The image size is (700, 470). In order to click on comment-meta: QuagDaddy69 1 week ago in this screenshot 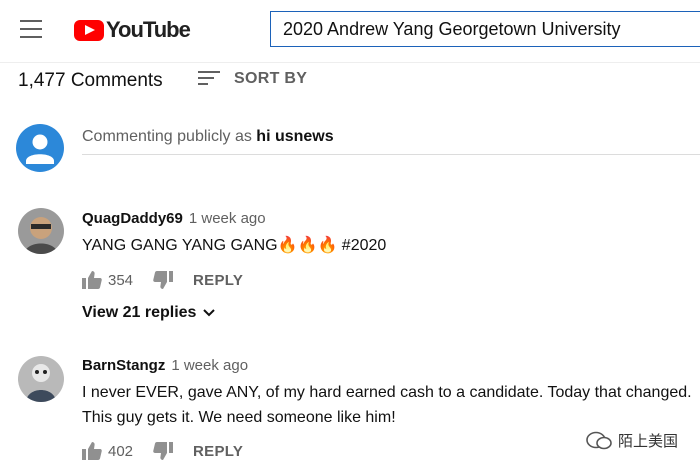, I will do `click(174, 219)`.